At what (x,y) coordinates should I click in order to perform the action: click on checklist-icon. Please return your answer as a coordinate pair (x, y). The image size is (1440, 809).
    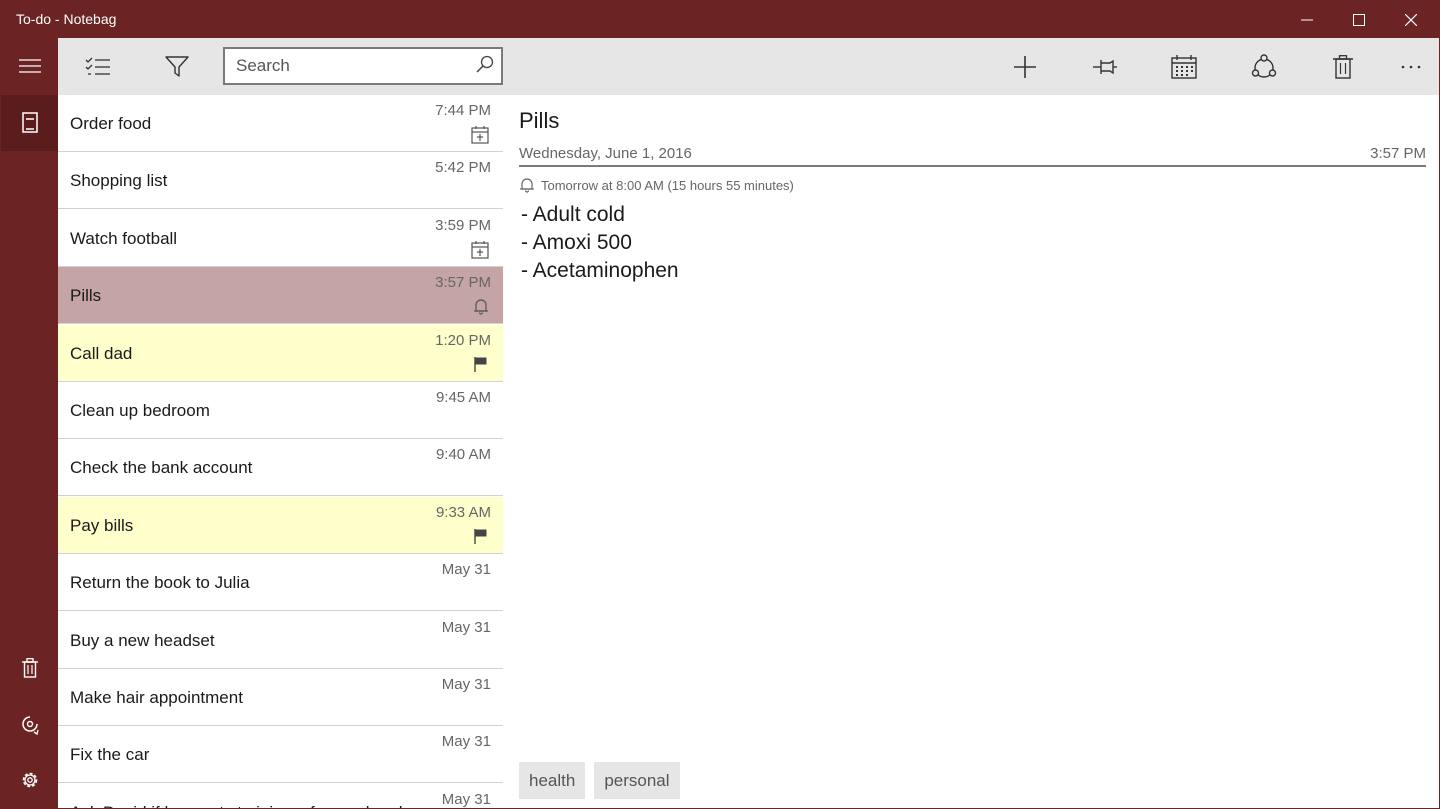
    Looking at the image, I should click on (97, 66).